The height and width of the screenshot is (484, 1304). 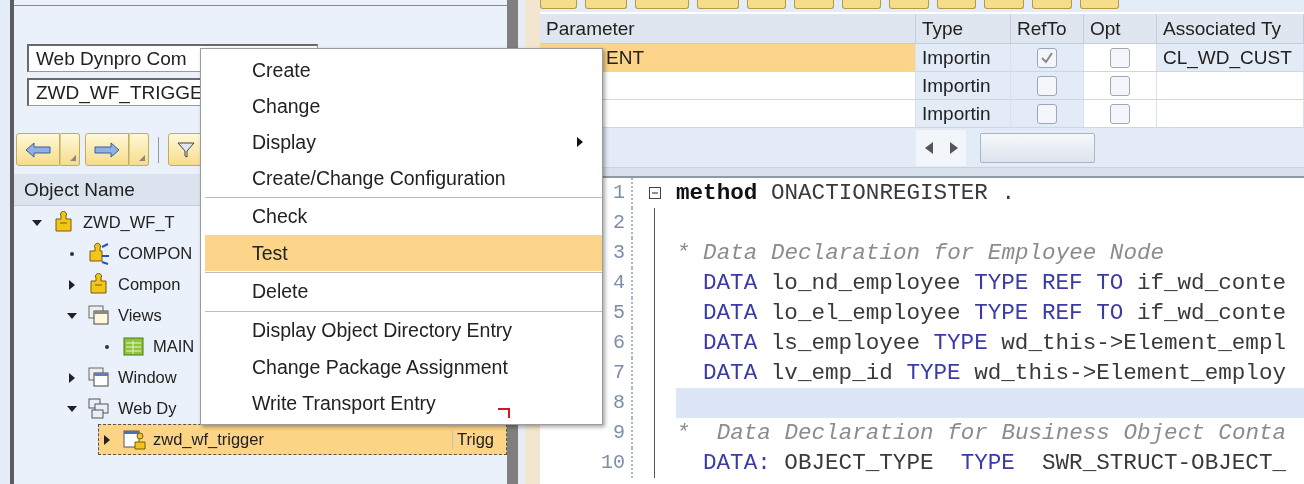 What do you see at coordinates (1230, 58) in the screenshot?
I see `table-cell: CL_WD_CUST` at bounding box center [1230, 58].